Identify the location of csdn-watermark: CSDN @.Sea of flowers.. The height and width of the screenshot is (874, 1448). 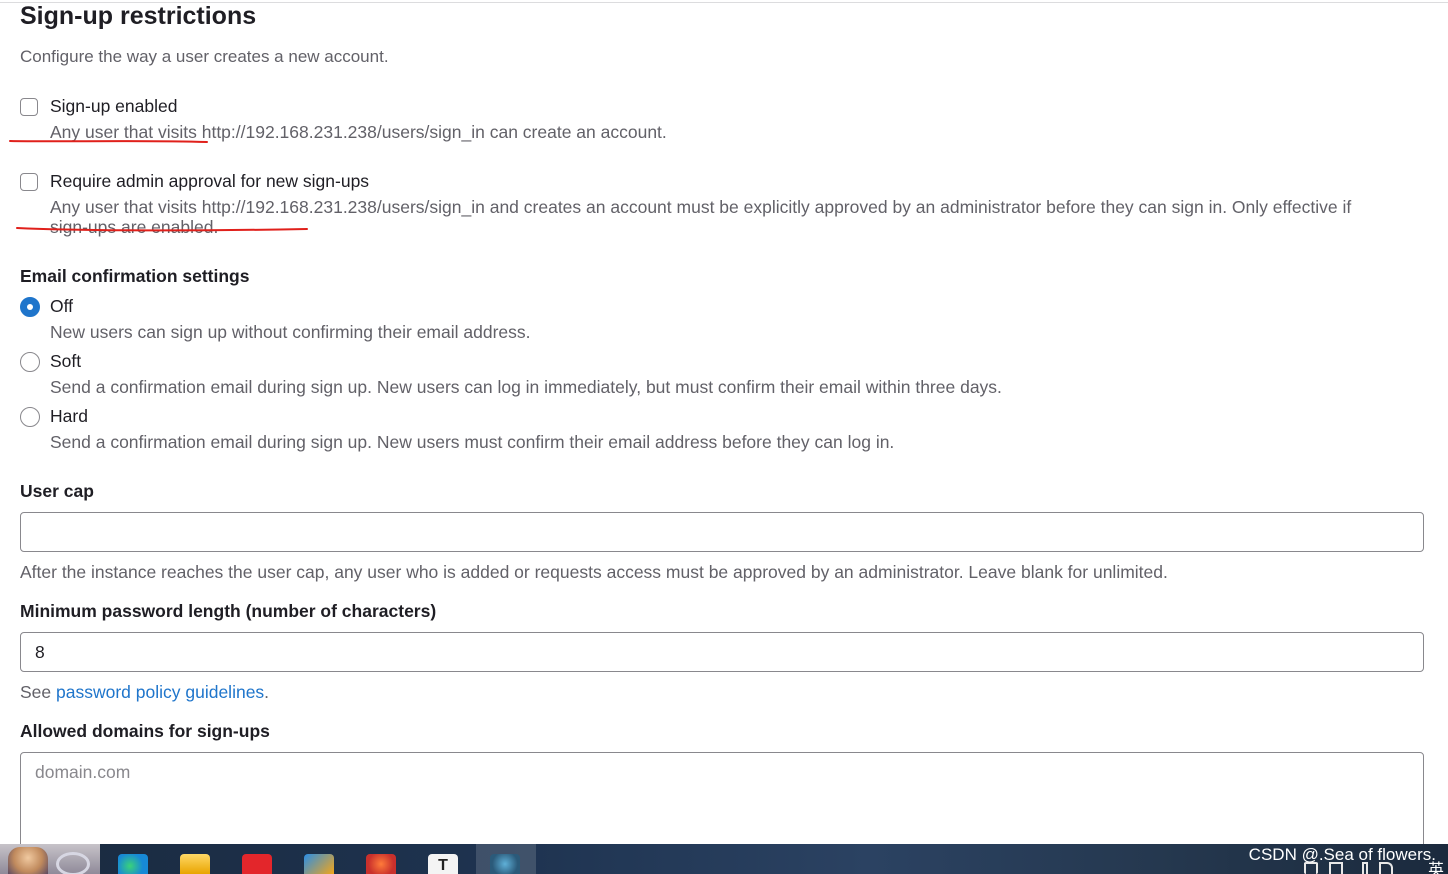
(1342, 854).